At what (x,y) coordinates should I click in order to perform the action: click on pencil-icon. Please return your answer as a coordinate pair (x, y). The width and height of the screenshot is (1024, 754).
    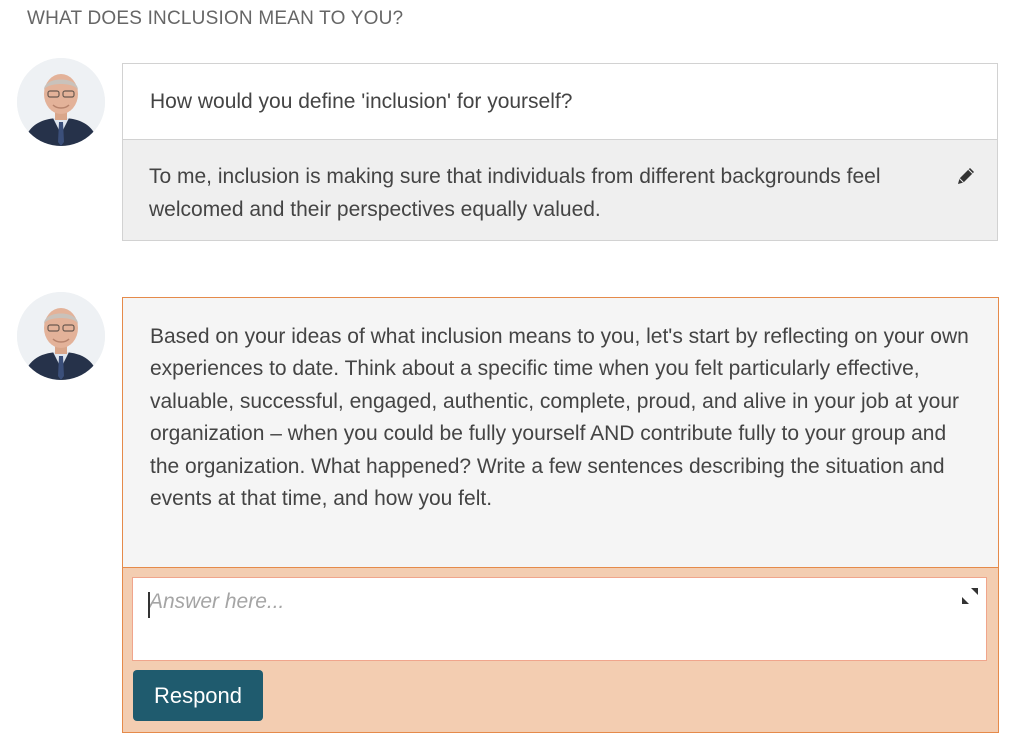
    Looking at the image, I should click on (966, 175).